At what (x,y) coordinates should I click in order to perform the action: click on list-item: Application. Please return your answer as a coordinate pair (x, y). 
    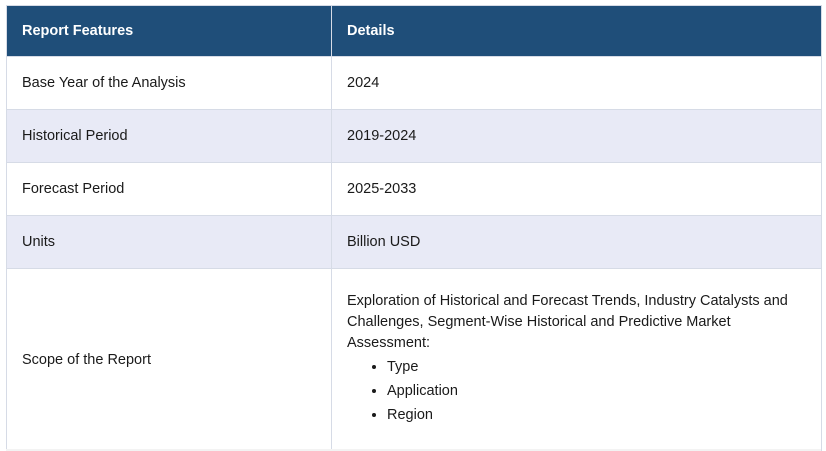
    Looking at the image, I should click on (596, 391).